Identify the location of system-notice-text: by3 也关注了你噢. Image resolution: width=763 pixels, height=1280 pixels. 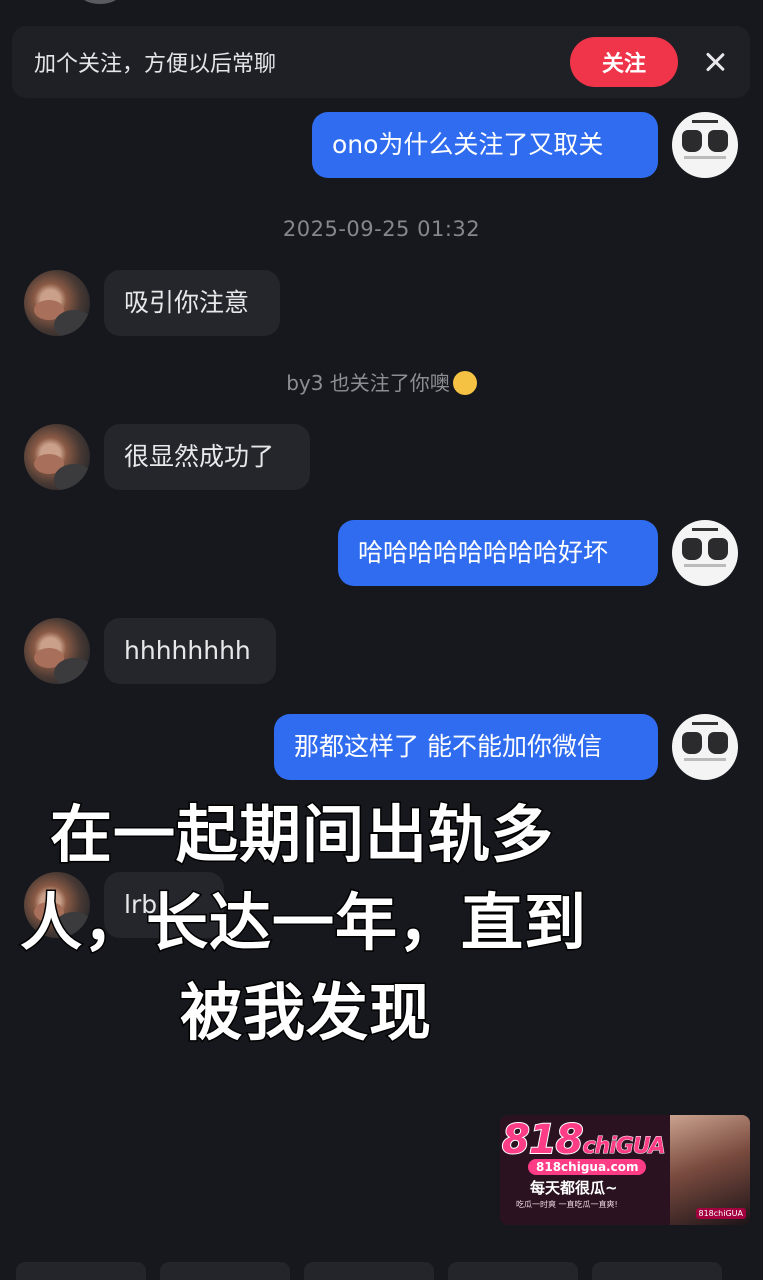
(368, 383).